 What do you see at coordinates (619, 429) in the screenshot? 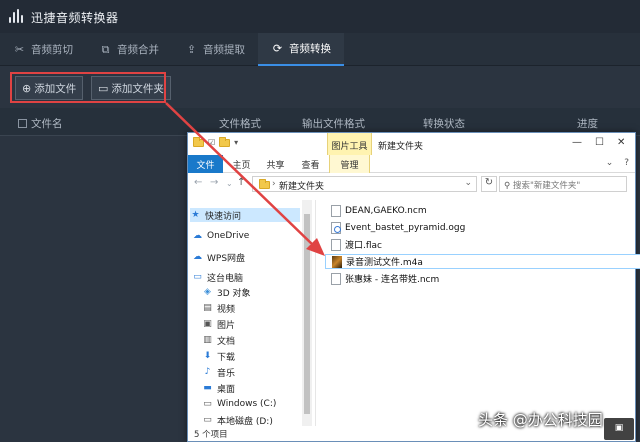
I see `watermark-logo-icon: ▣` at bounding box center [619, 429].